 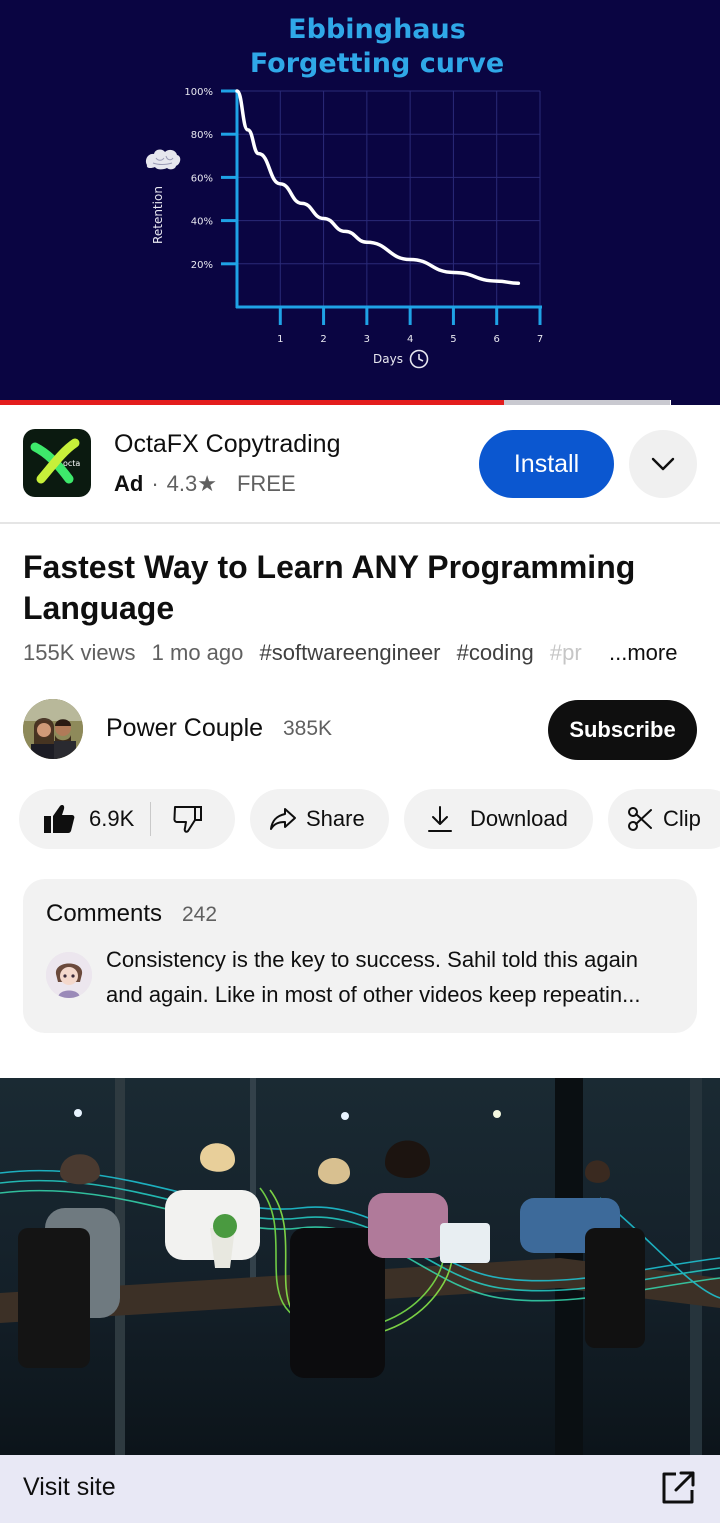 I want to click on scissors-icon, so click(x=640, y=819).